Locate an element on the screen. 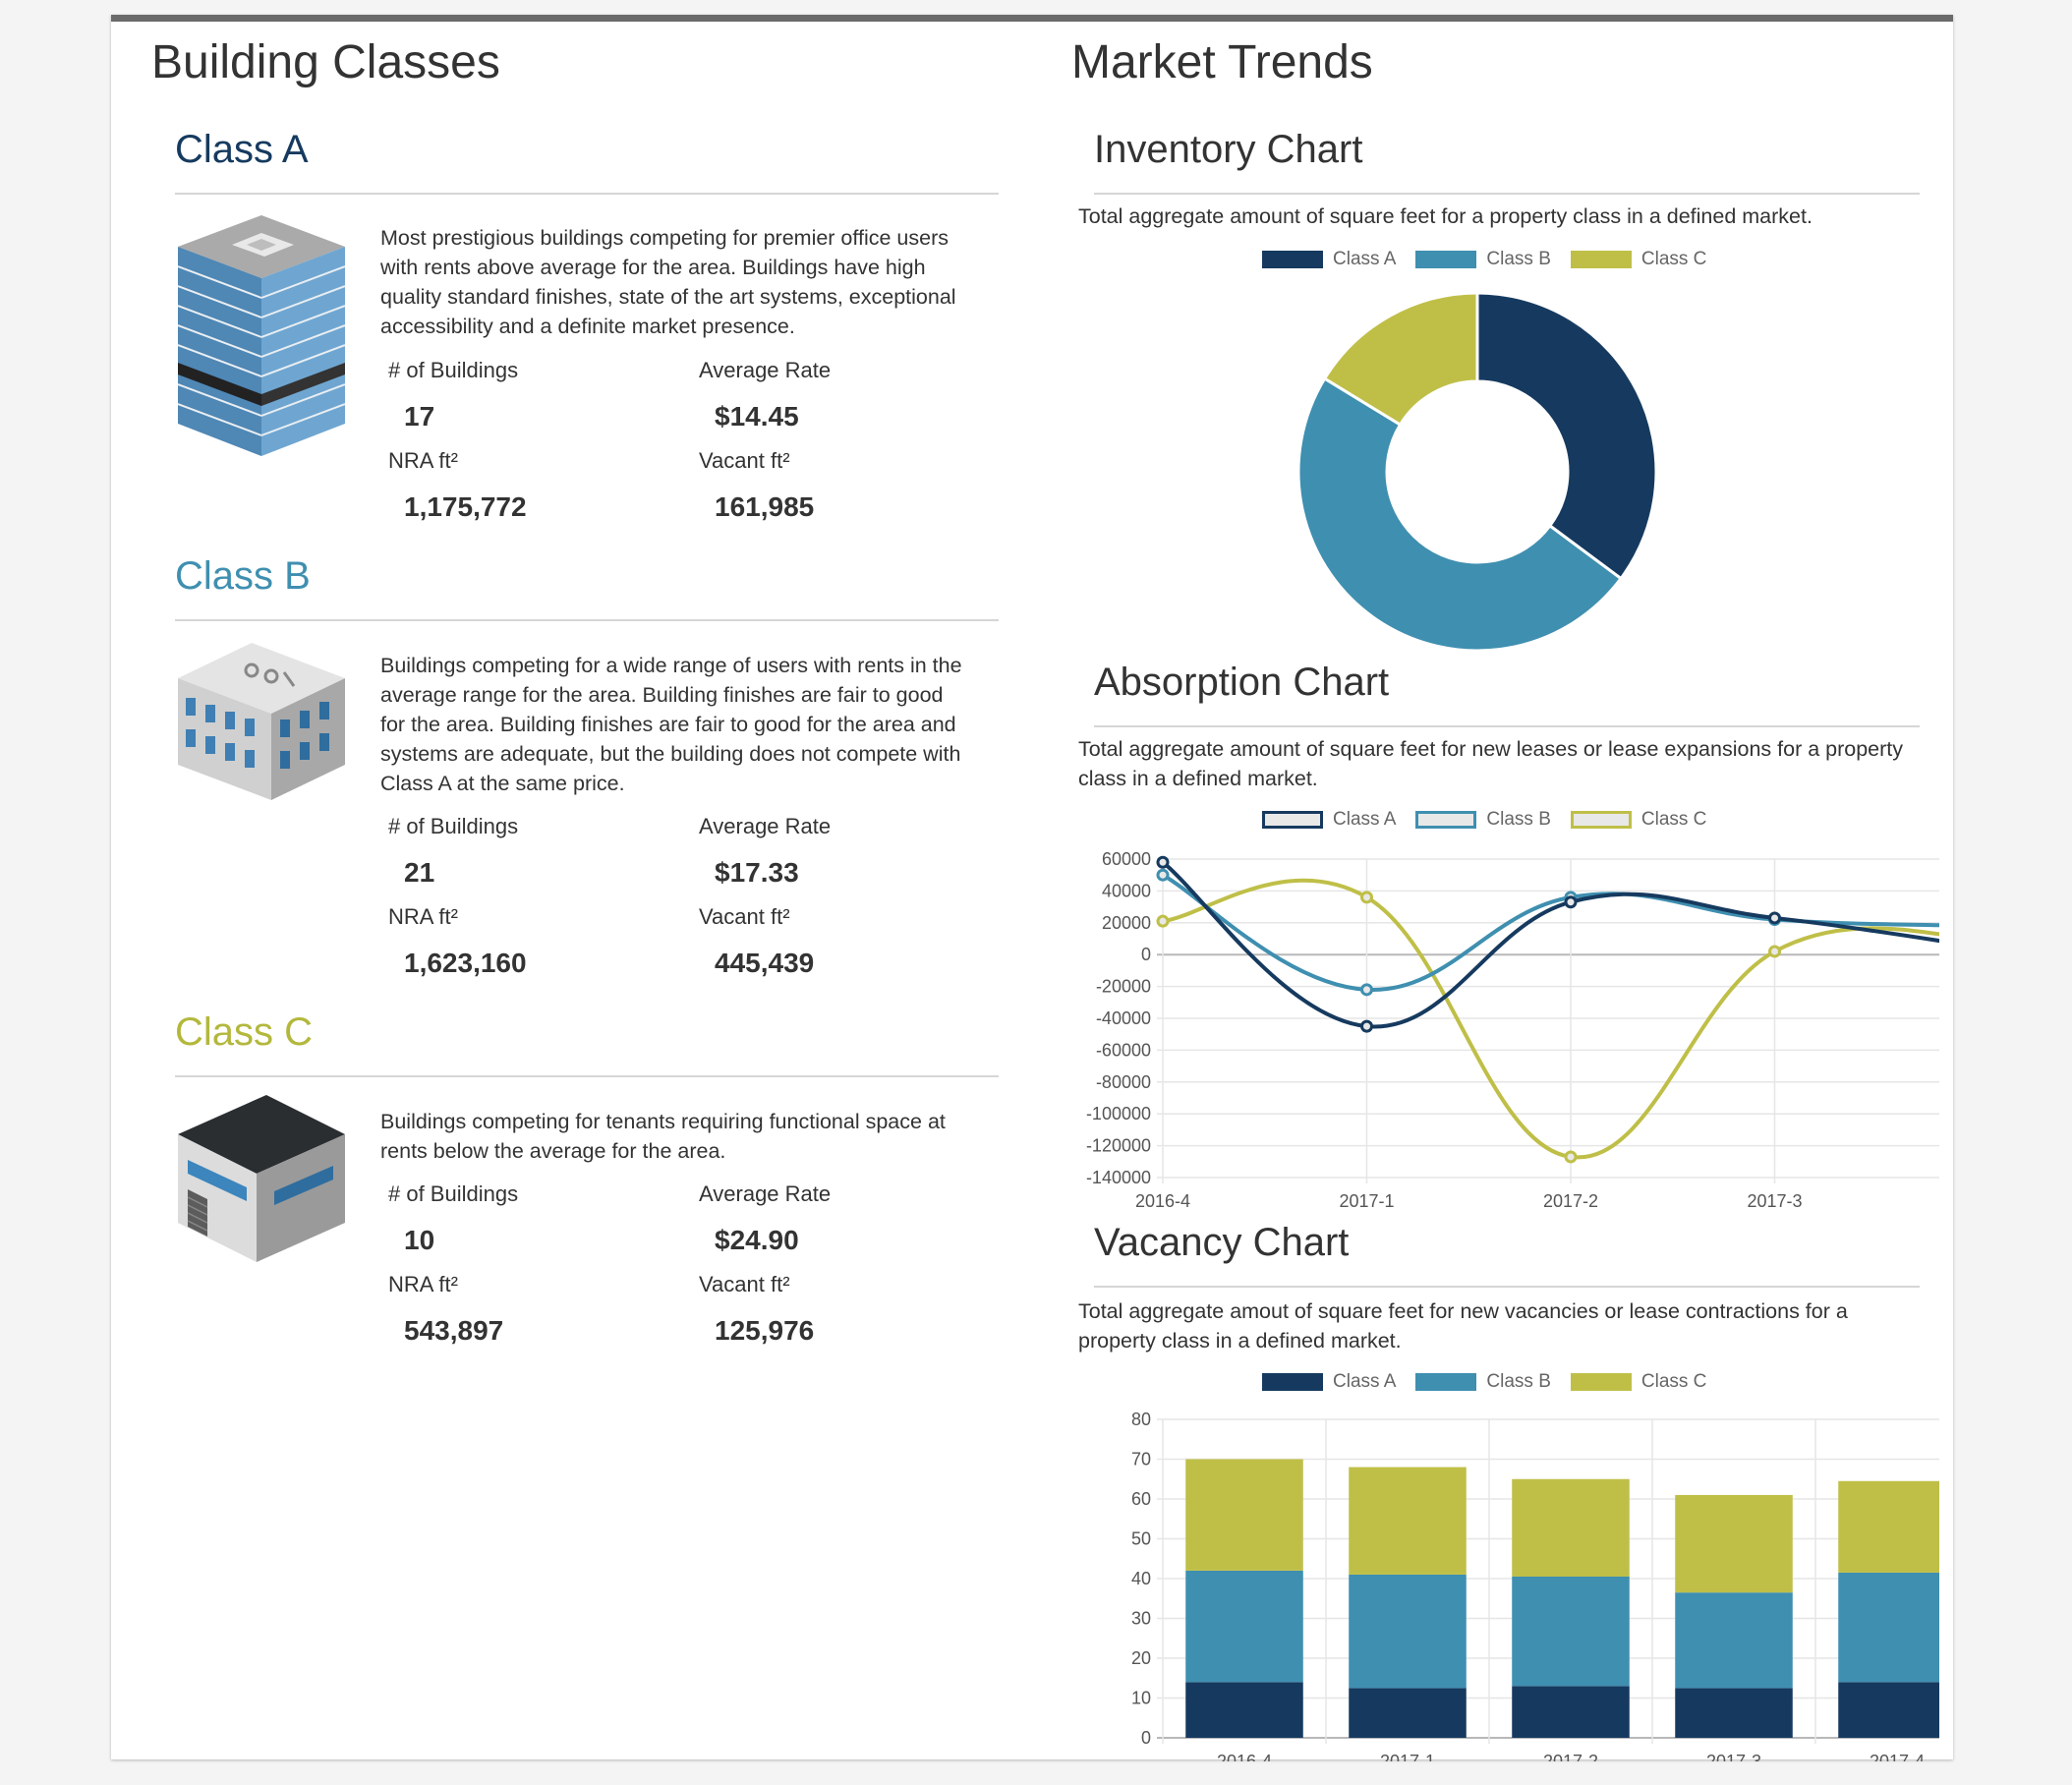 This screenshot has width=2072, height=1785. absorption-chart-title: Absorption Chart is located at coordinates (1242, 682).